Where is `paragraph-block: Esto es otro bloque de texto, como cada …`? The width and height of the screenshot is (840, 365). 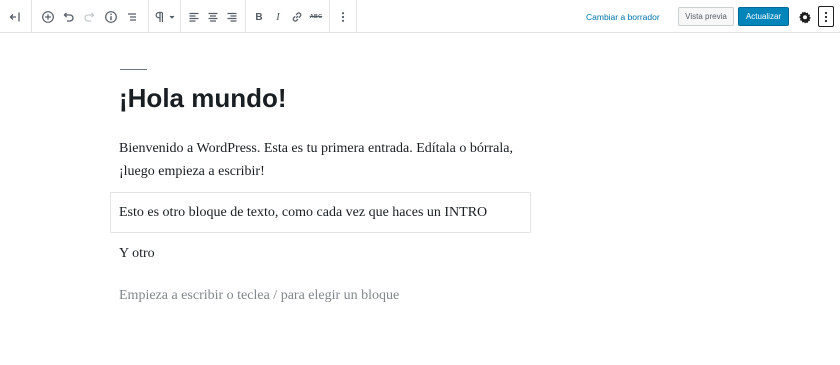 paragraph-block: Esto es otro bloque de texto, como cada … is located at coordinates (303, 212).